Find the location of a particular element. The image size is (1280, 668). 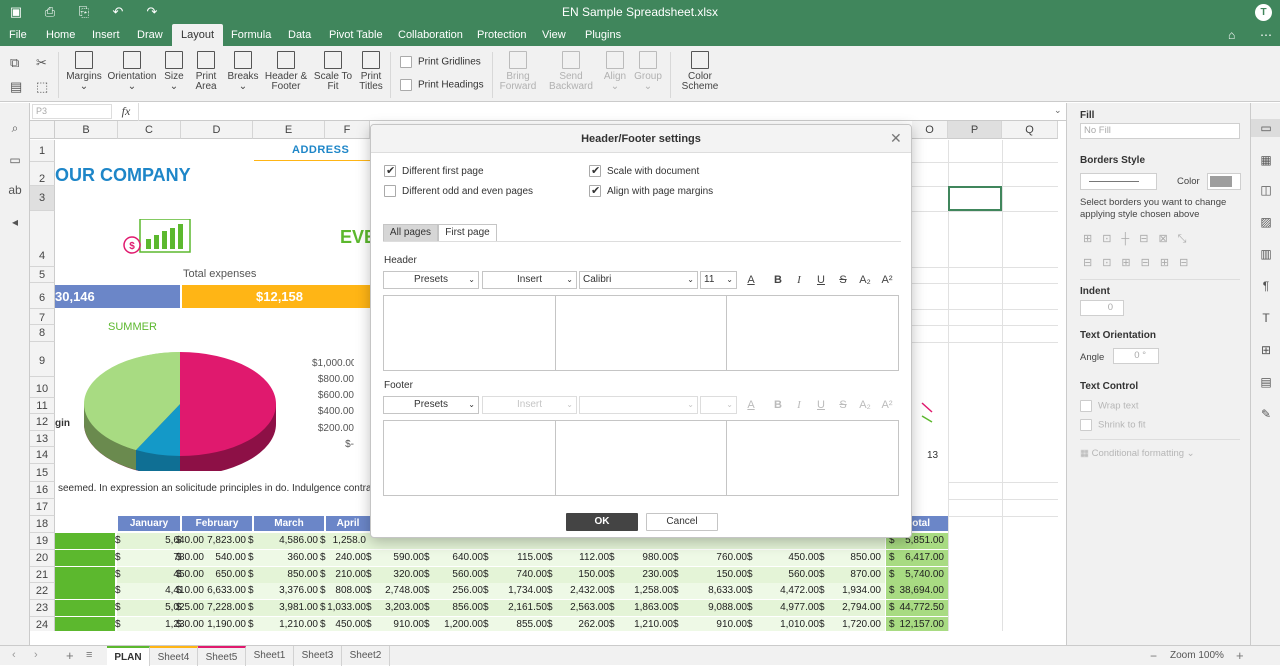

sheet-tab-sheet4: Sheet4 is located at coordinates (174, 656).